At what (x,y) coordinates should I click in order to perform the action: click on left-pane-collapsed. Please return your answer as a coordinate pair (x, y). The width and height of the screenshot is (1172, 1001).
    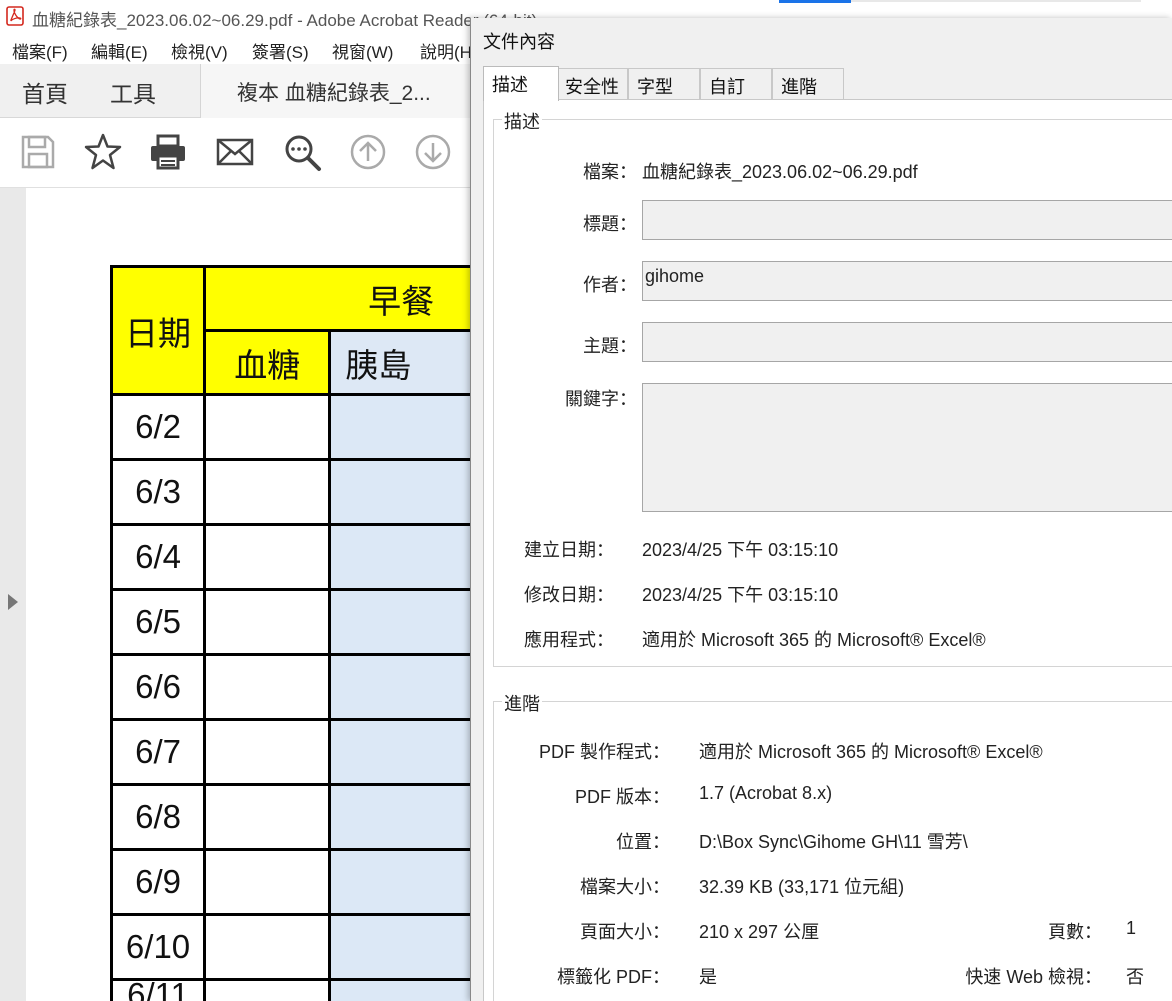
    Looking at the image, I should click on (13, 594).